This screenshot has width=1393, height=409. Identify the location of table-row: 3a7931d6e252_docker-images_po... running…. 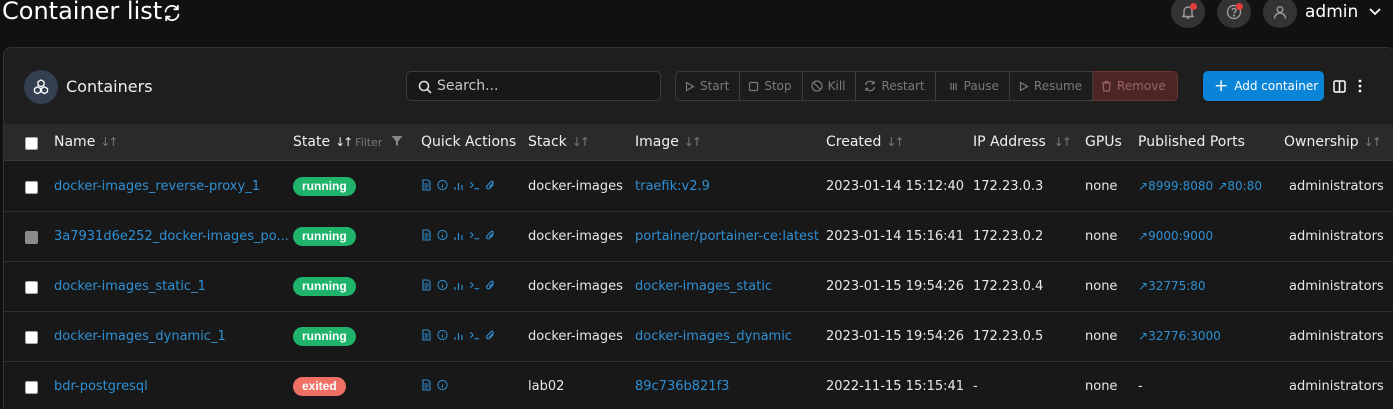
(698, 237).